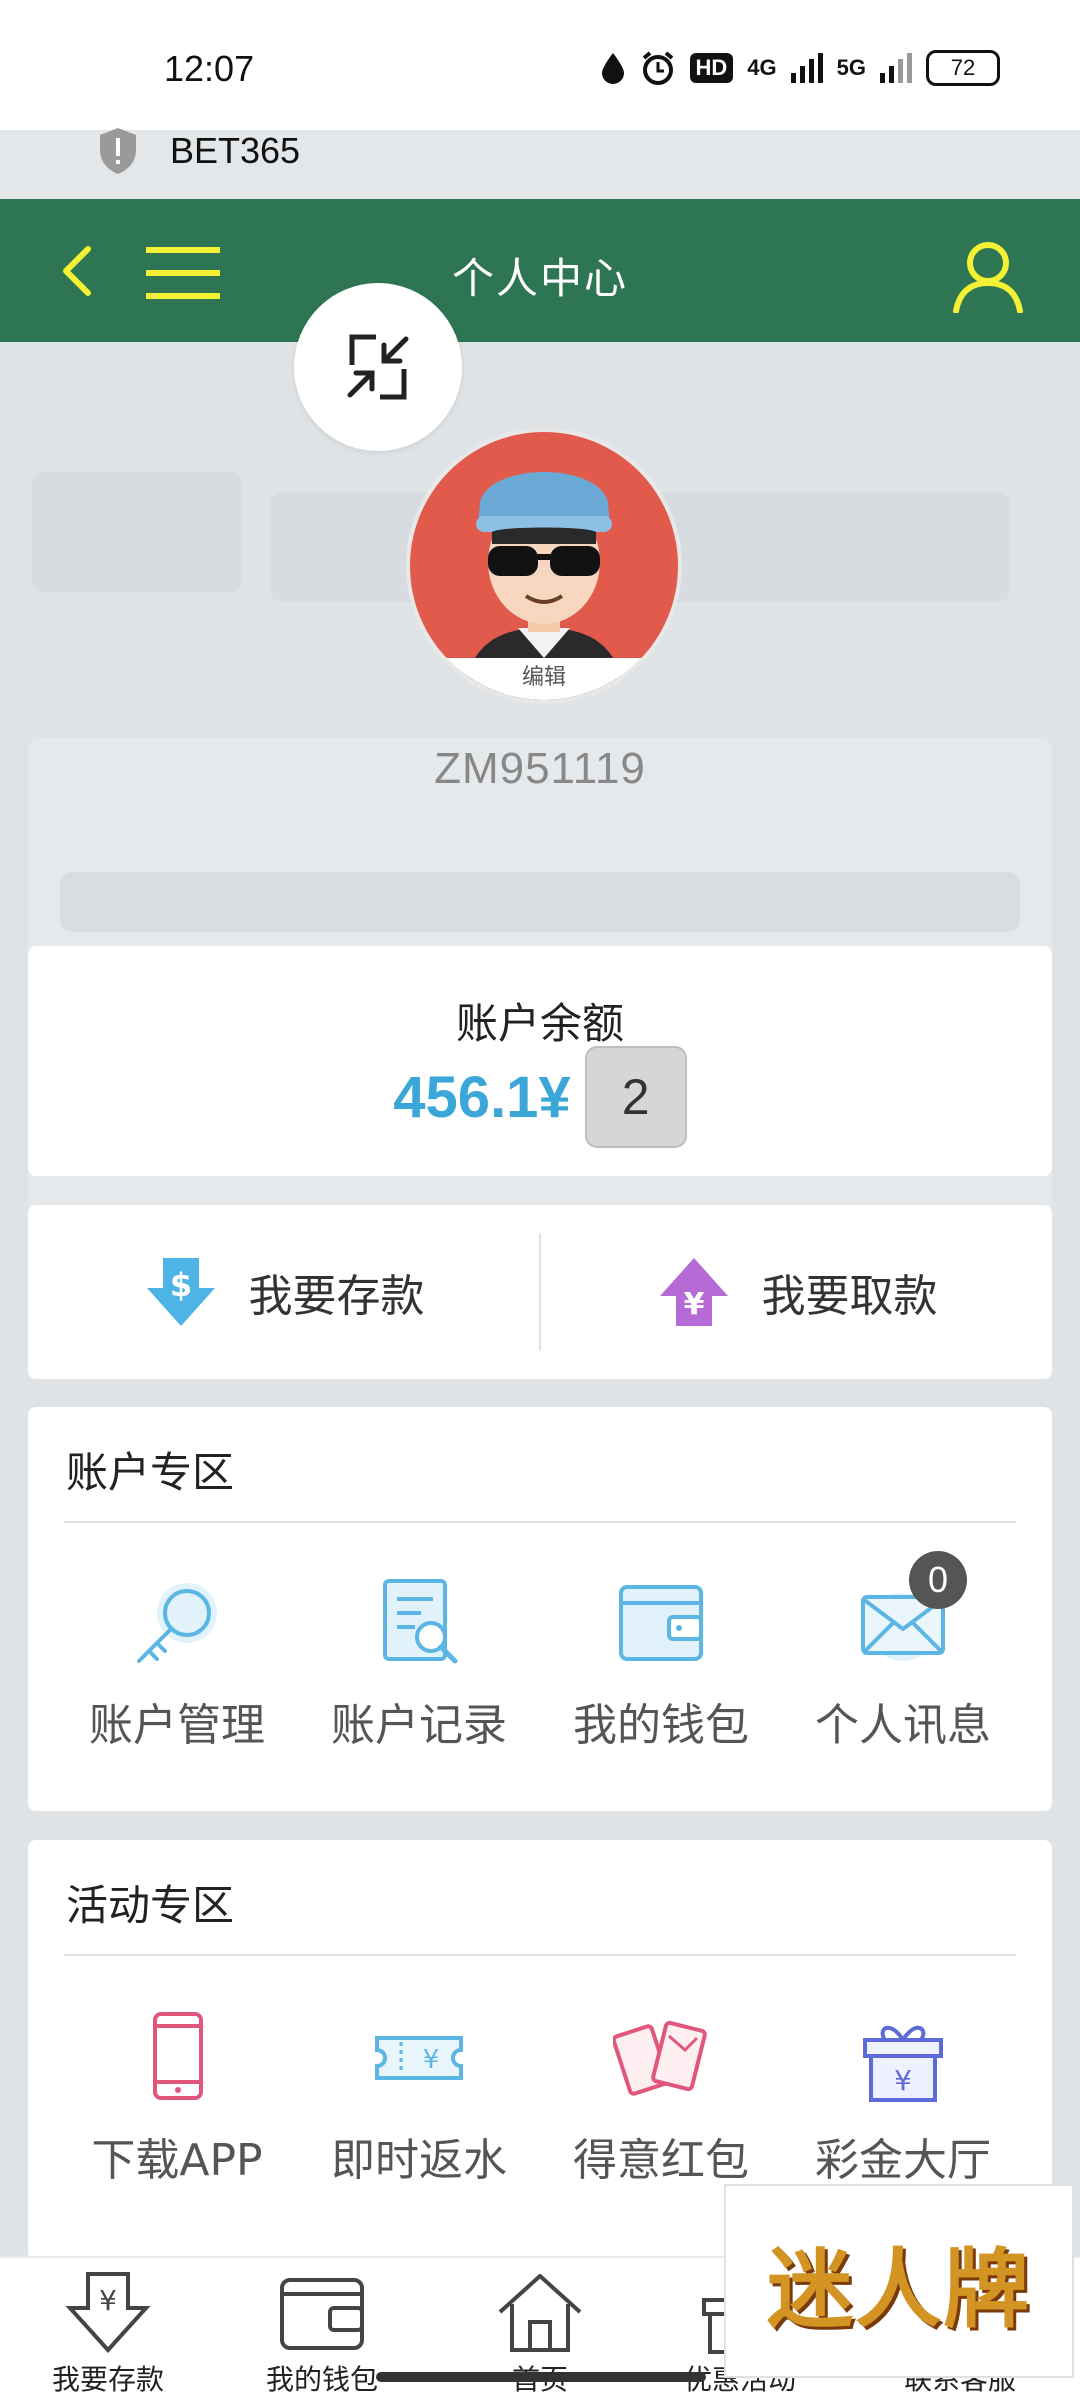  Describe the element at coordinates (657, 68) in the screenshot. I see `alarm-icon` at that location.